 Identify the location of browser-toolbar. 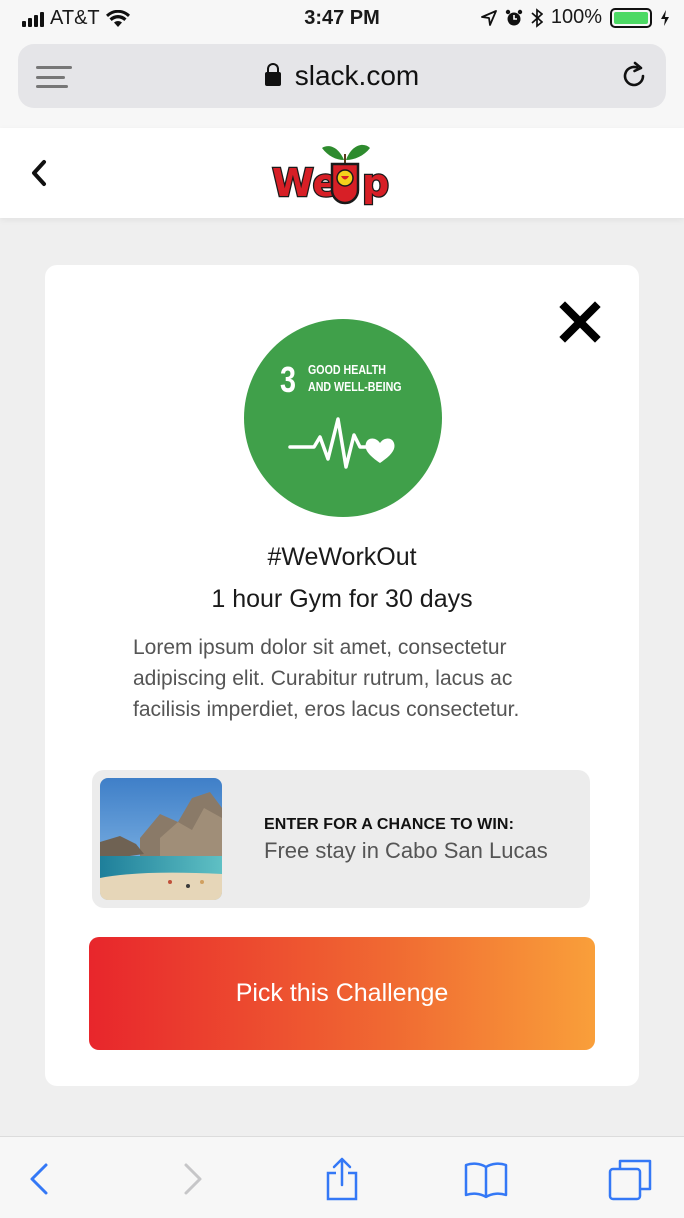
(342, 1177).